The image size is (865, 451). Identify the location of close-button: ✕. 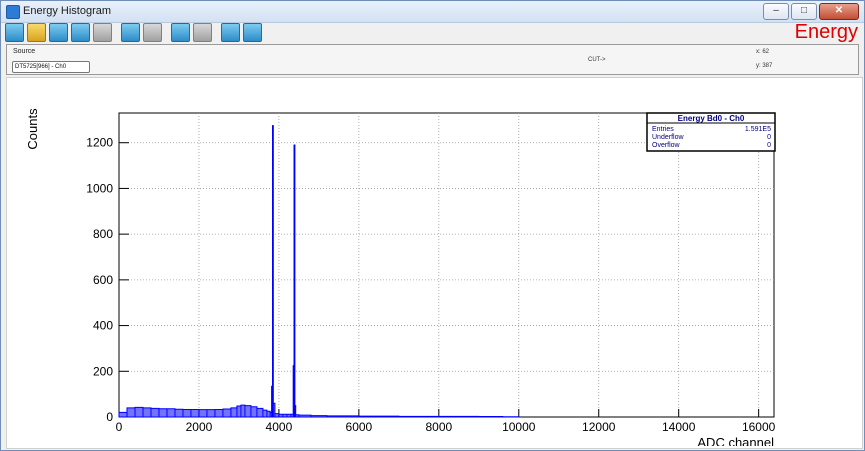
(839, 11).